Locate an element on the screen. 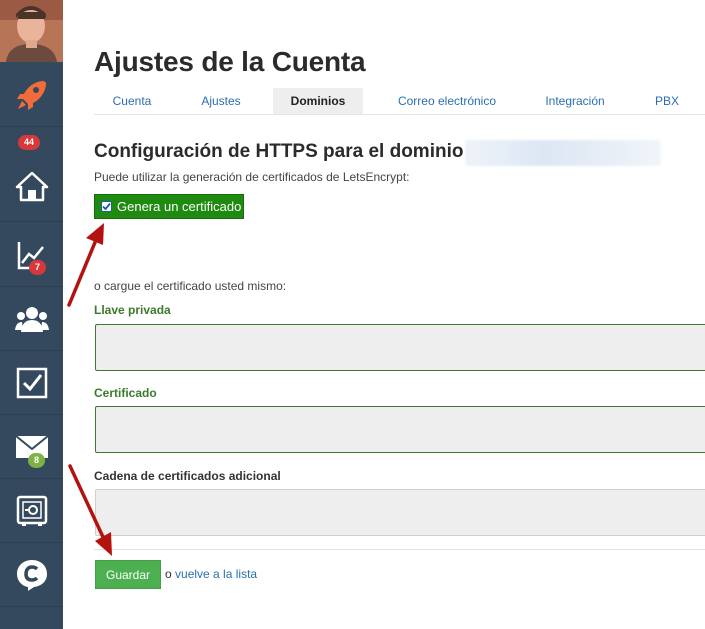  https-heading: Configuración de HTTPS para el dominio is located at coordinates (279, 151).